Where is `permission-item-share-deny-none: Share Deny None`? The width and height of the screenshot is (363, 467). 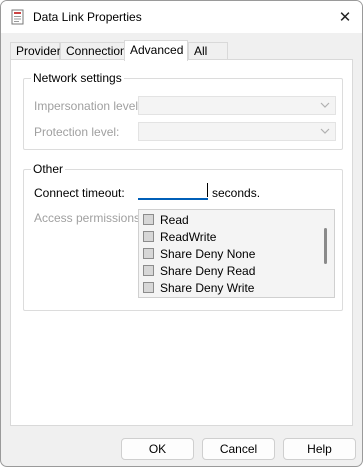
permission-item-share-deny-none: Share Deny None is located at coordinates (199, 253).